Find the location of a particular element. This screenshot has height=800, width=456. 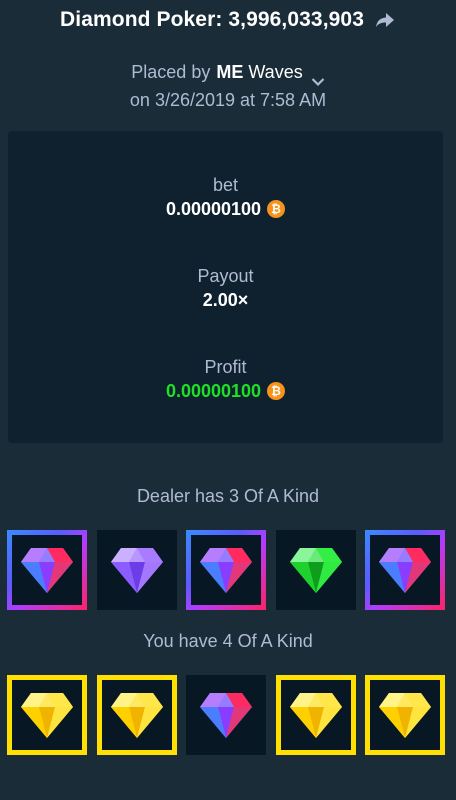

username-first: ME is located at coordinates (230, 72).